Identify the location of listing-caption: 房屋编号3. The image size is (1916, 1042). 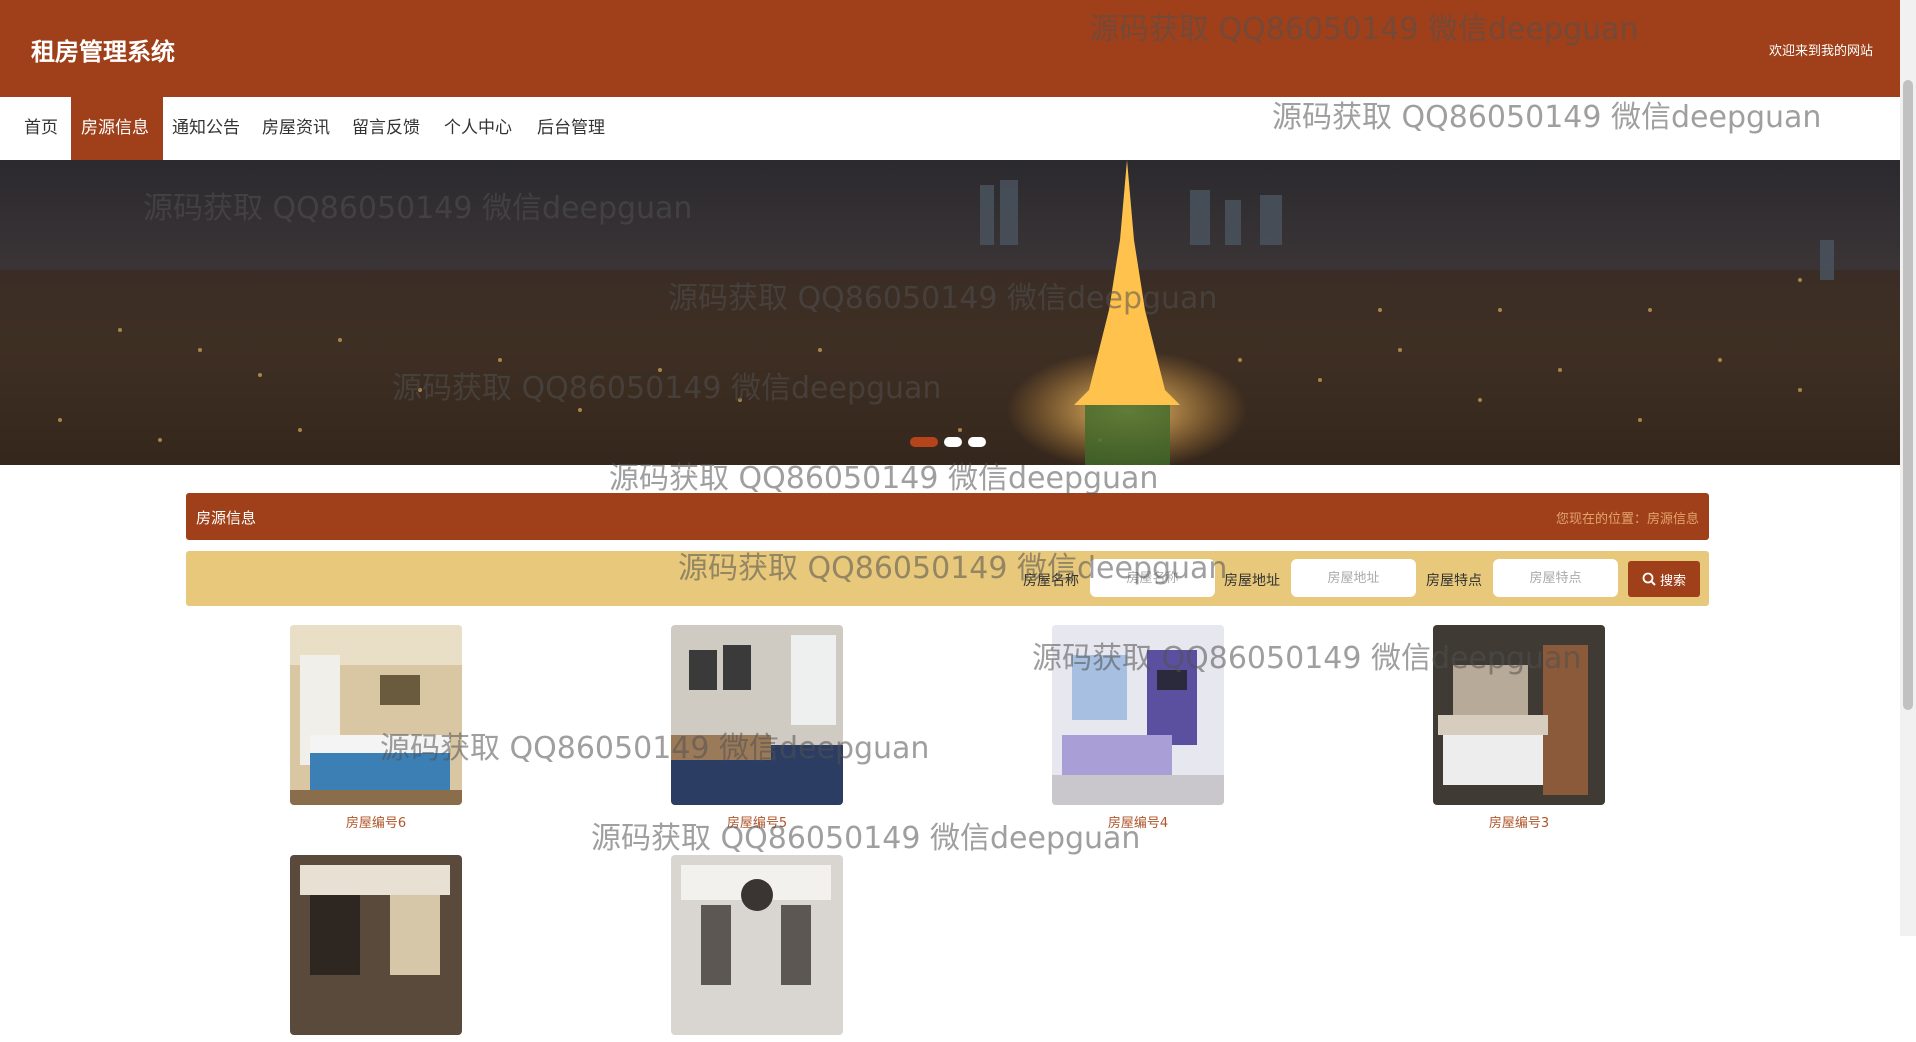
(1519, 821).